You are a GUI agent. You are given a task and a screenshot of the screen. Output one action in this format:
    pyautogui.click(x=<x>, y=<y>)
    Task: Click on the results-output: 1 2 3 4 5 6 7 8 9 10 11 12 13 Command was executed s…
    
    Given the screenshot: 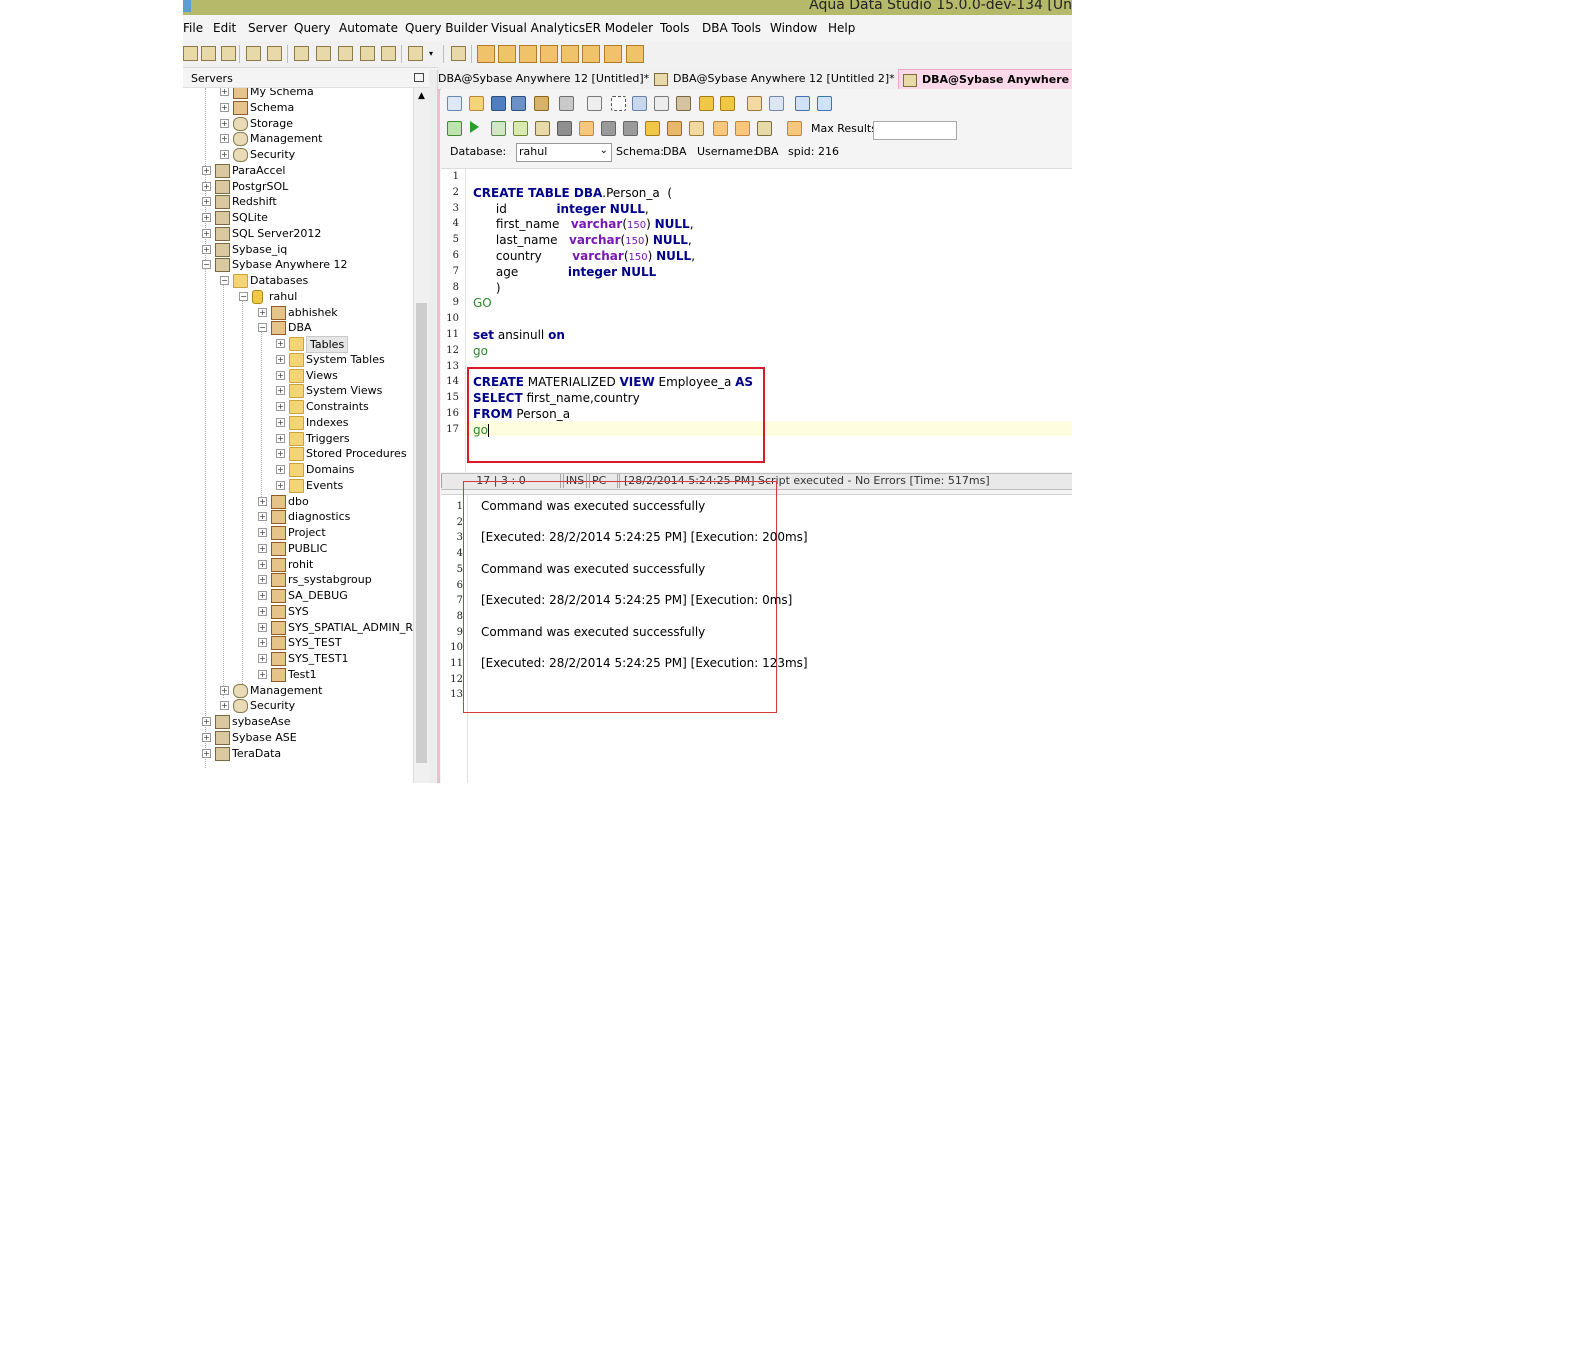 What is the action you would take?
    pyautogui.click(x=756, y=632)
    